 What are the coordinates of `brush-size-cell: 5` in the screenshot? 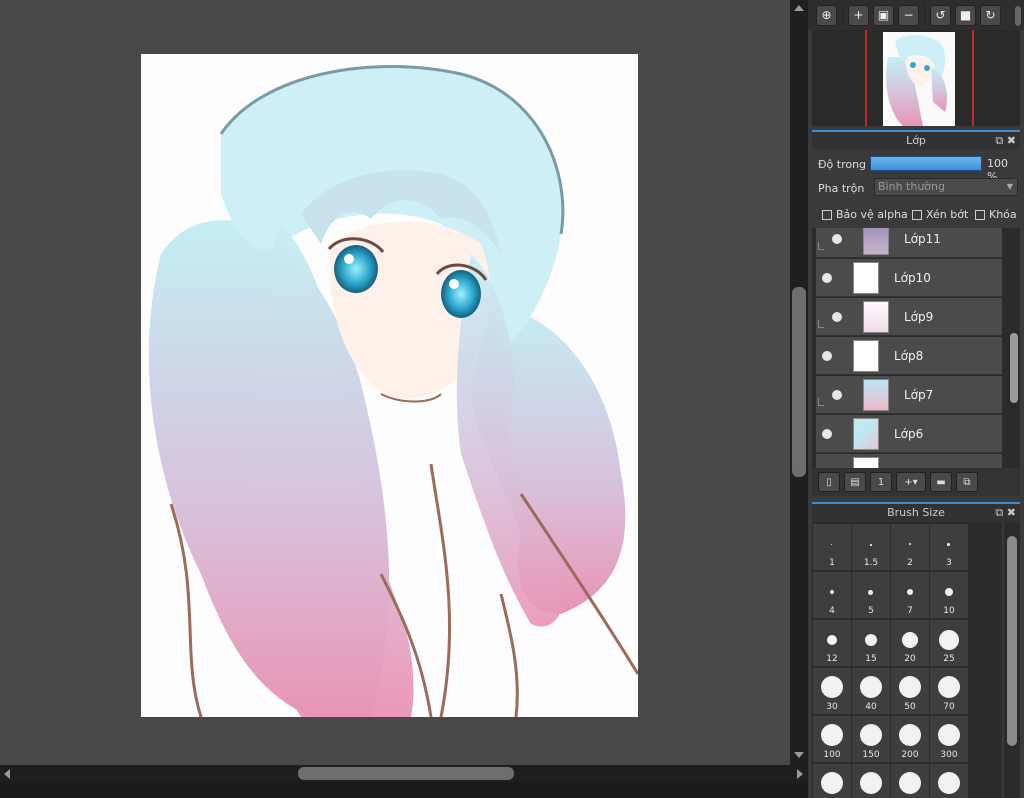 It's located at (871, 595).